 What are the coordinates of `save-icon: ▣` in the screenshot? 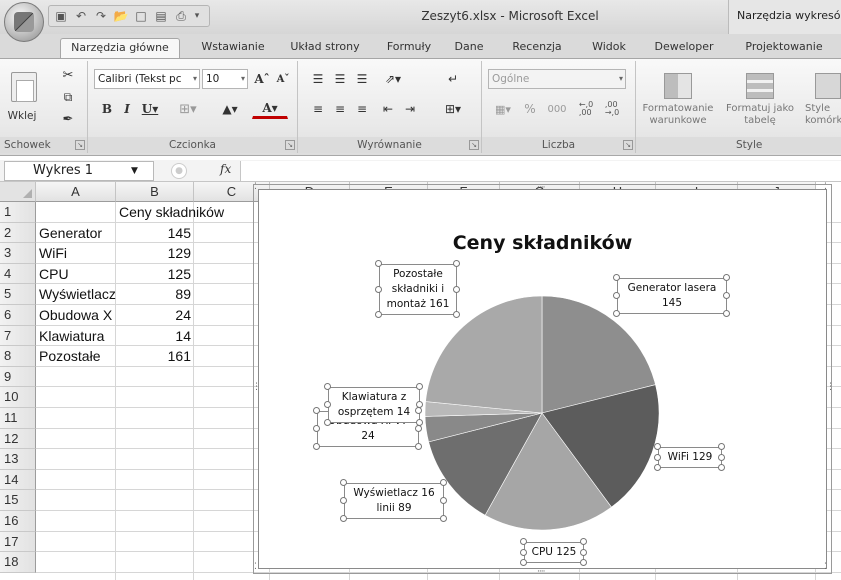 It's located at (61, 16).